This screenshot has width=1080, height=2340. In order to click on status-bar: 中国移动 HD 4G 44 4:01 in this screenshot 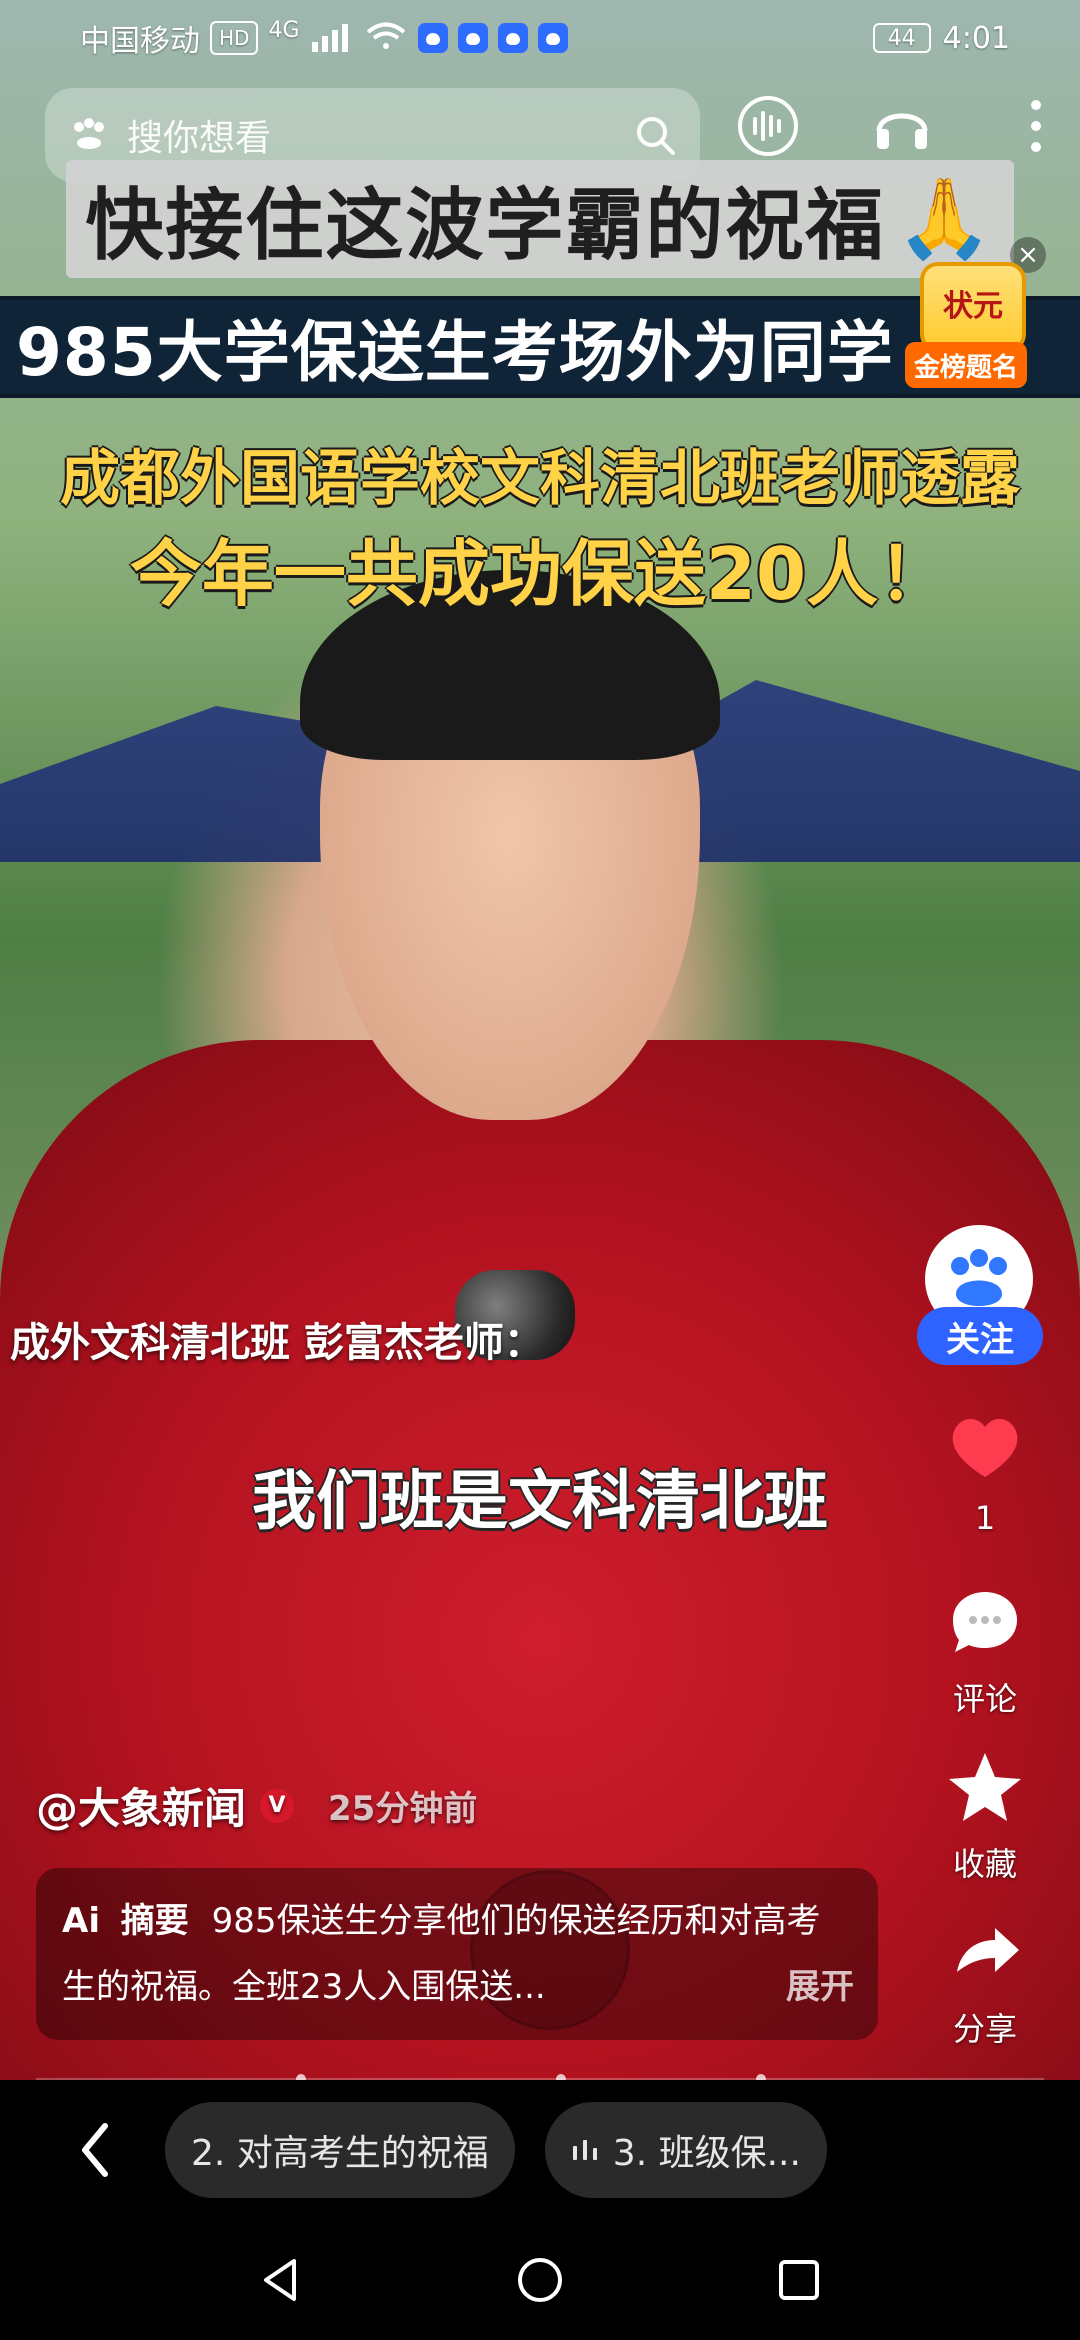, I will do `click(540, 38)`.